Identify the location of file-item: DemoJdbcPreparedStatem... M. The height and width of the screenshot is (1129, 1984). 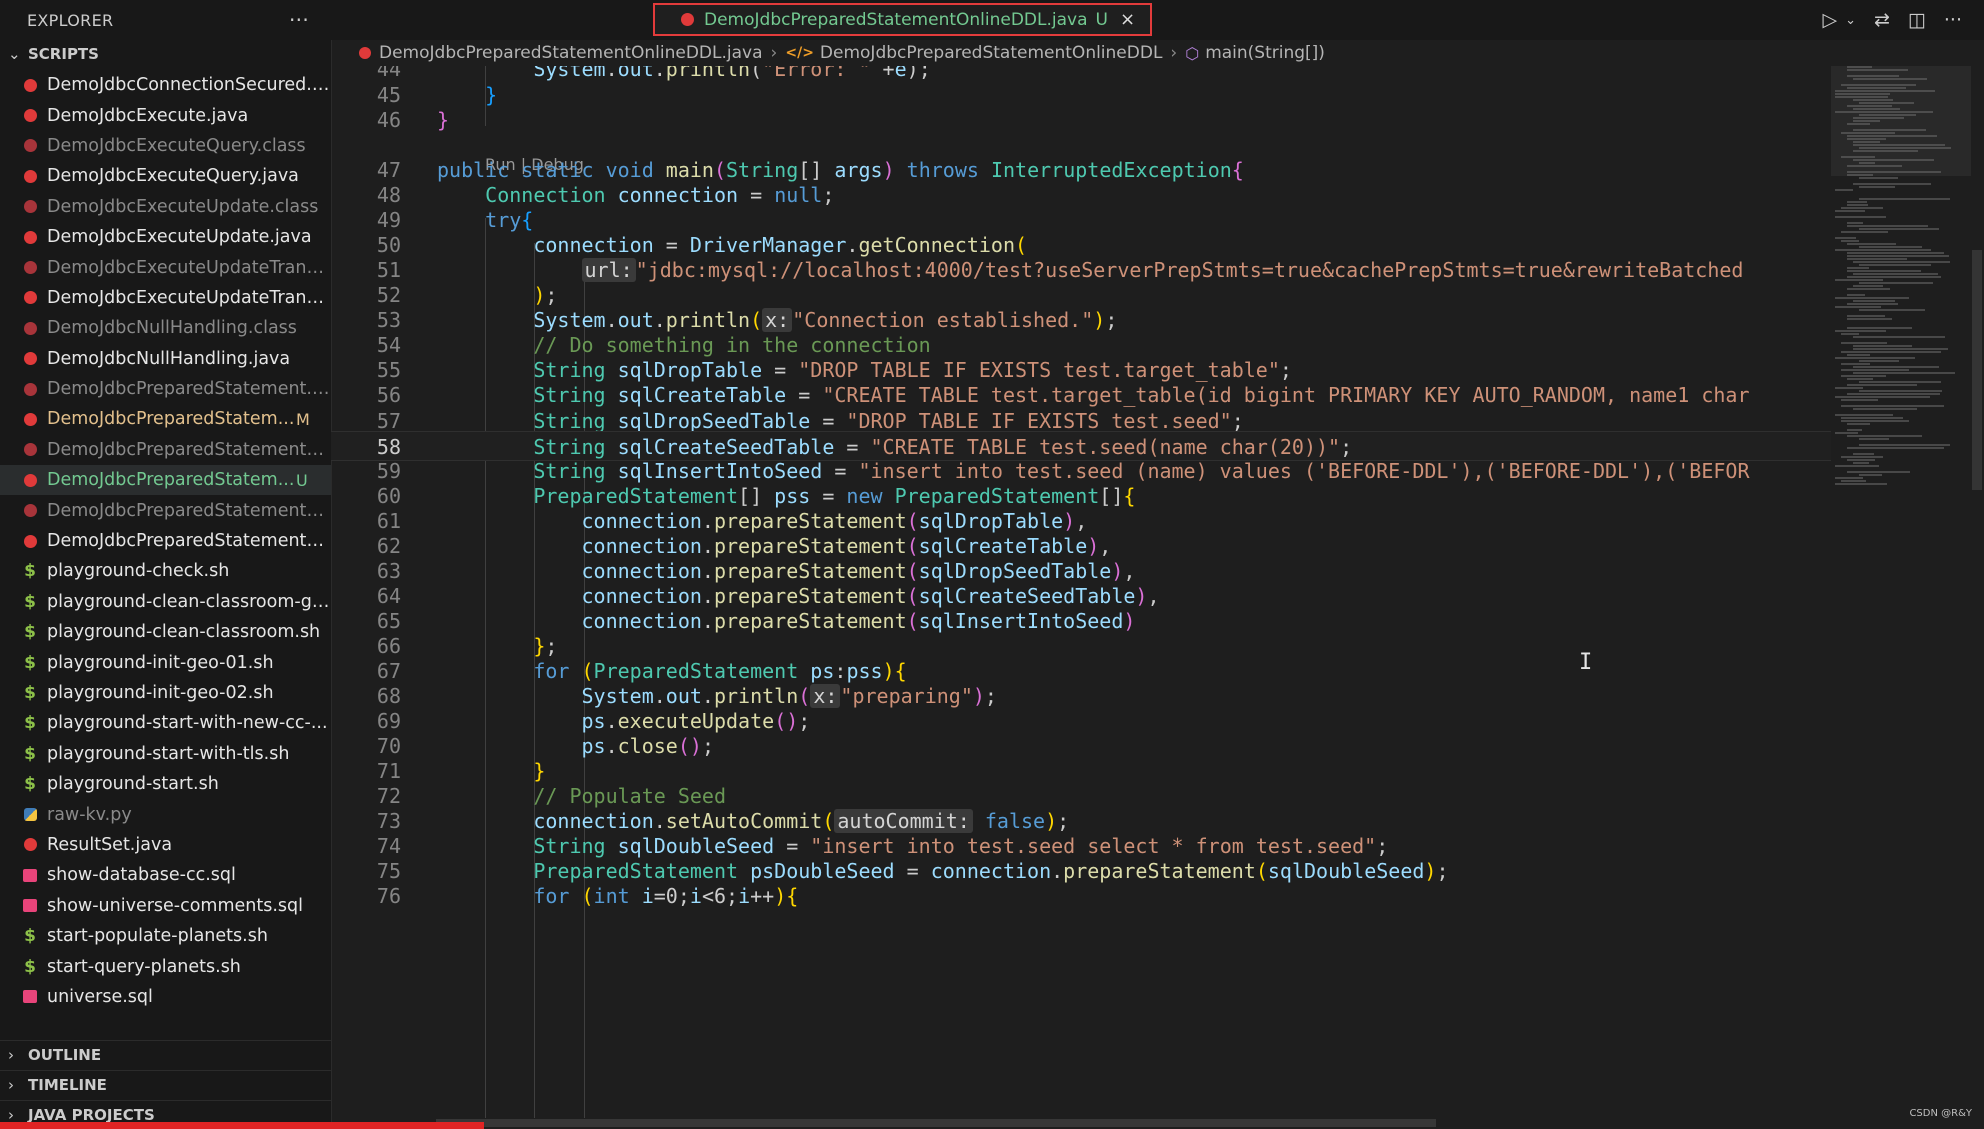
(165, 419).